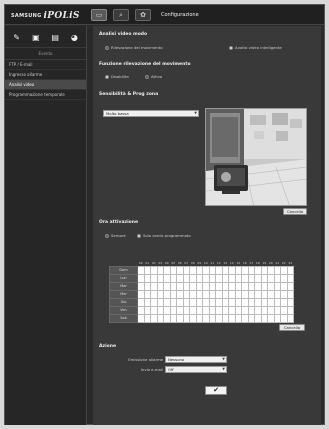  I want to click on page-title: Configurazione, so click(180, 15).